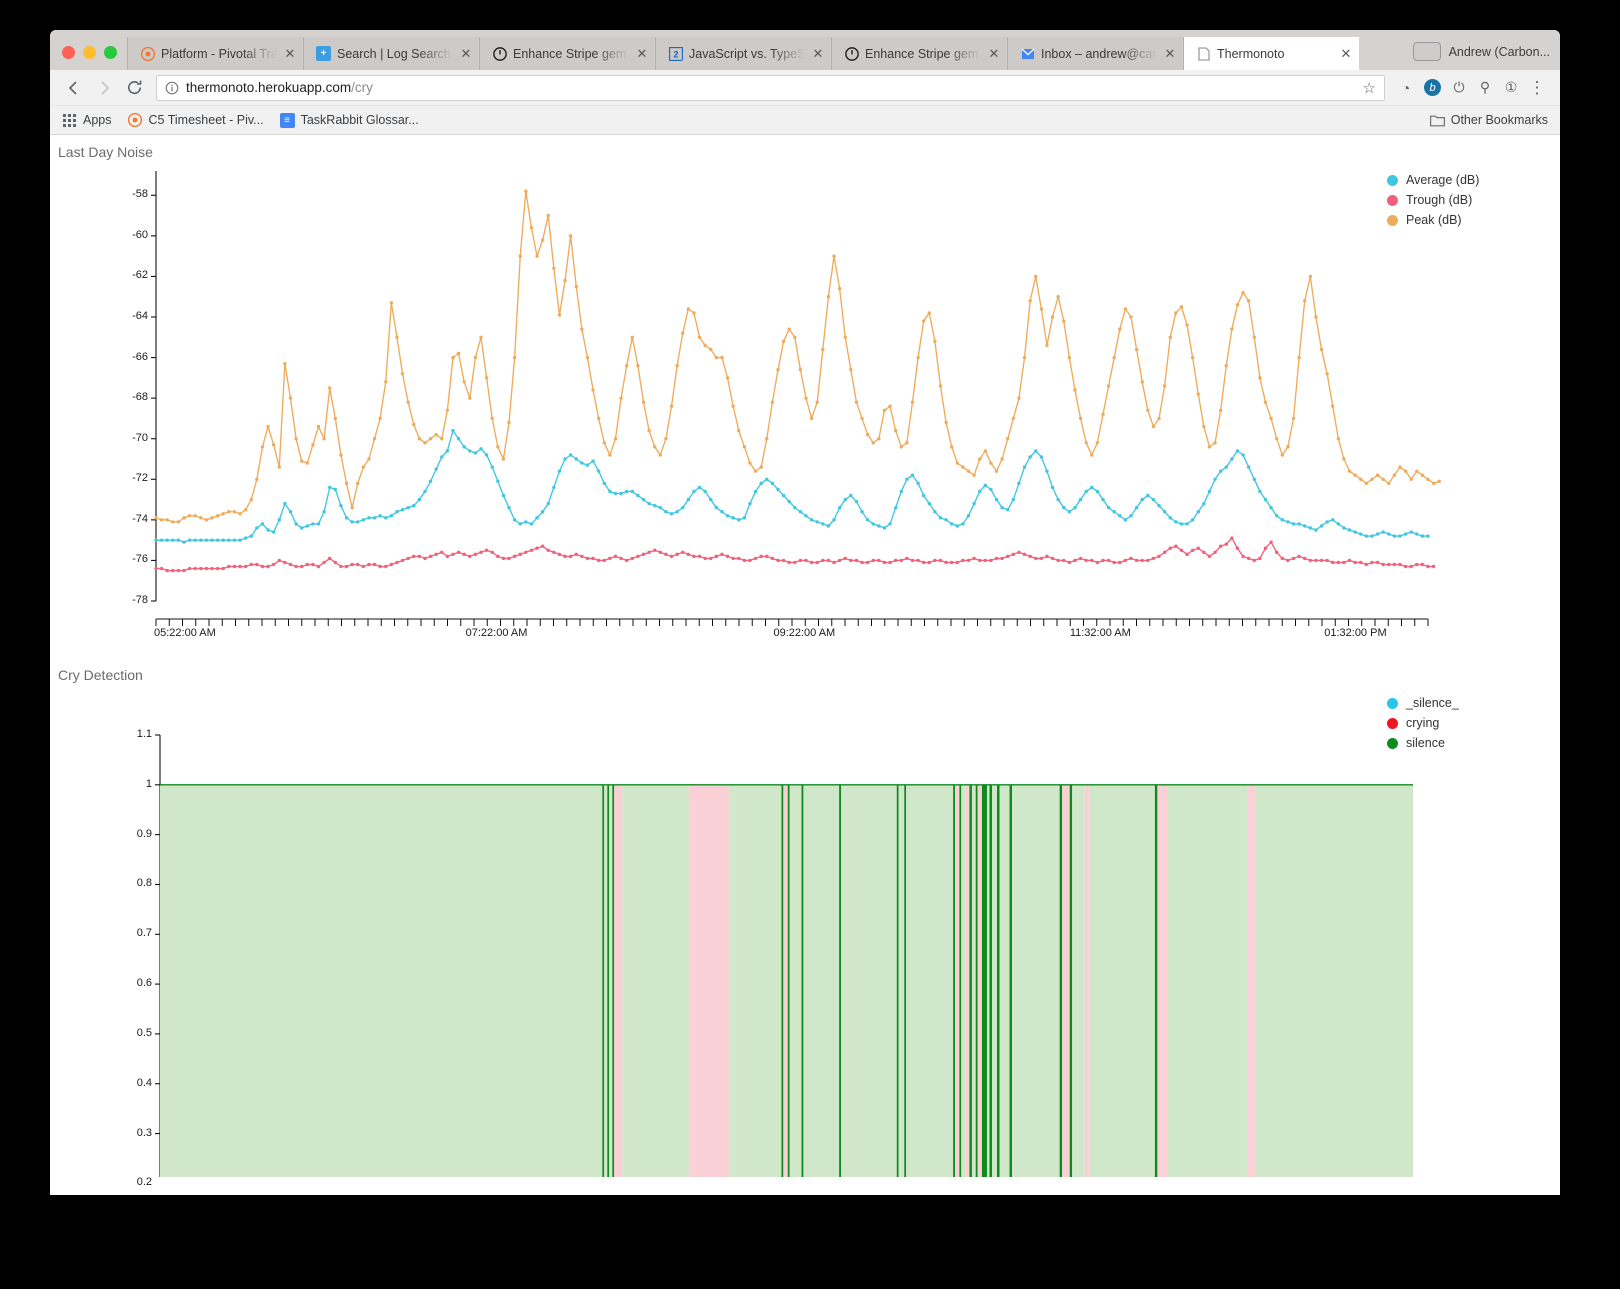  I want to click on other-bookmarks-label: Other Bookmarks, so click(1499, 120).